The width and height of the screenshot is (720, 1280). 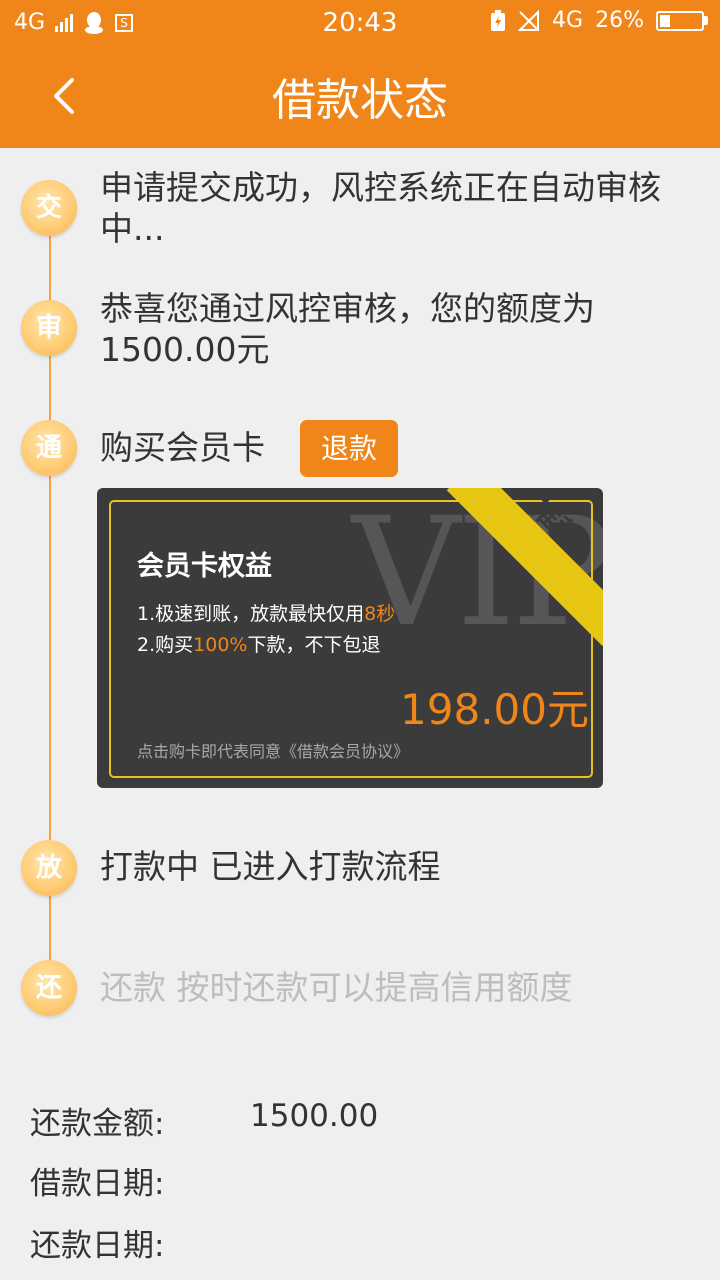 What do you see at coordinates (182, 447) in the screenshot?
I see `step-text-buy-card: 购买会员卡` at bounding box center [182, 447].